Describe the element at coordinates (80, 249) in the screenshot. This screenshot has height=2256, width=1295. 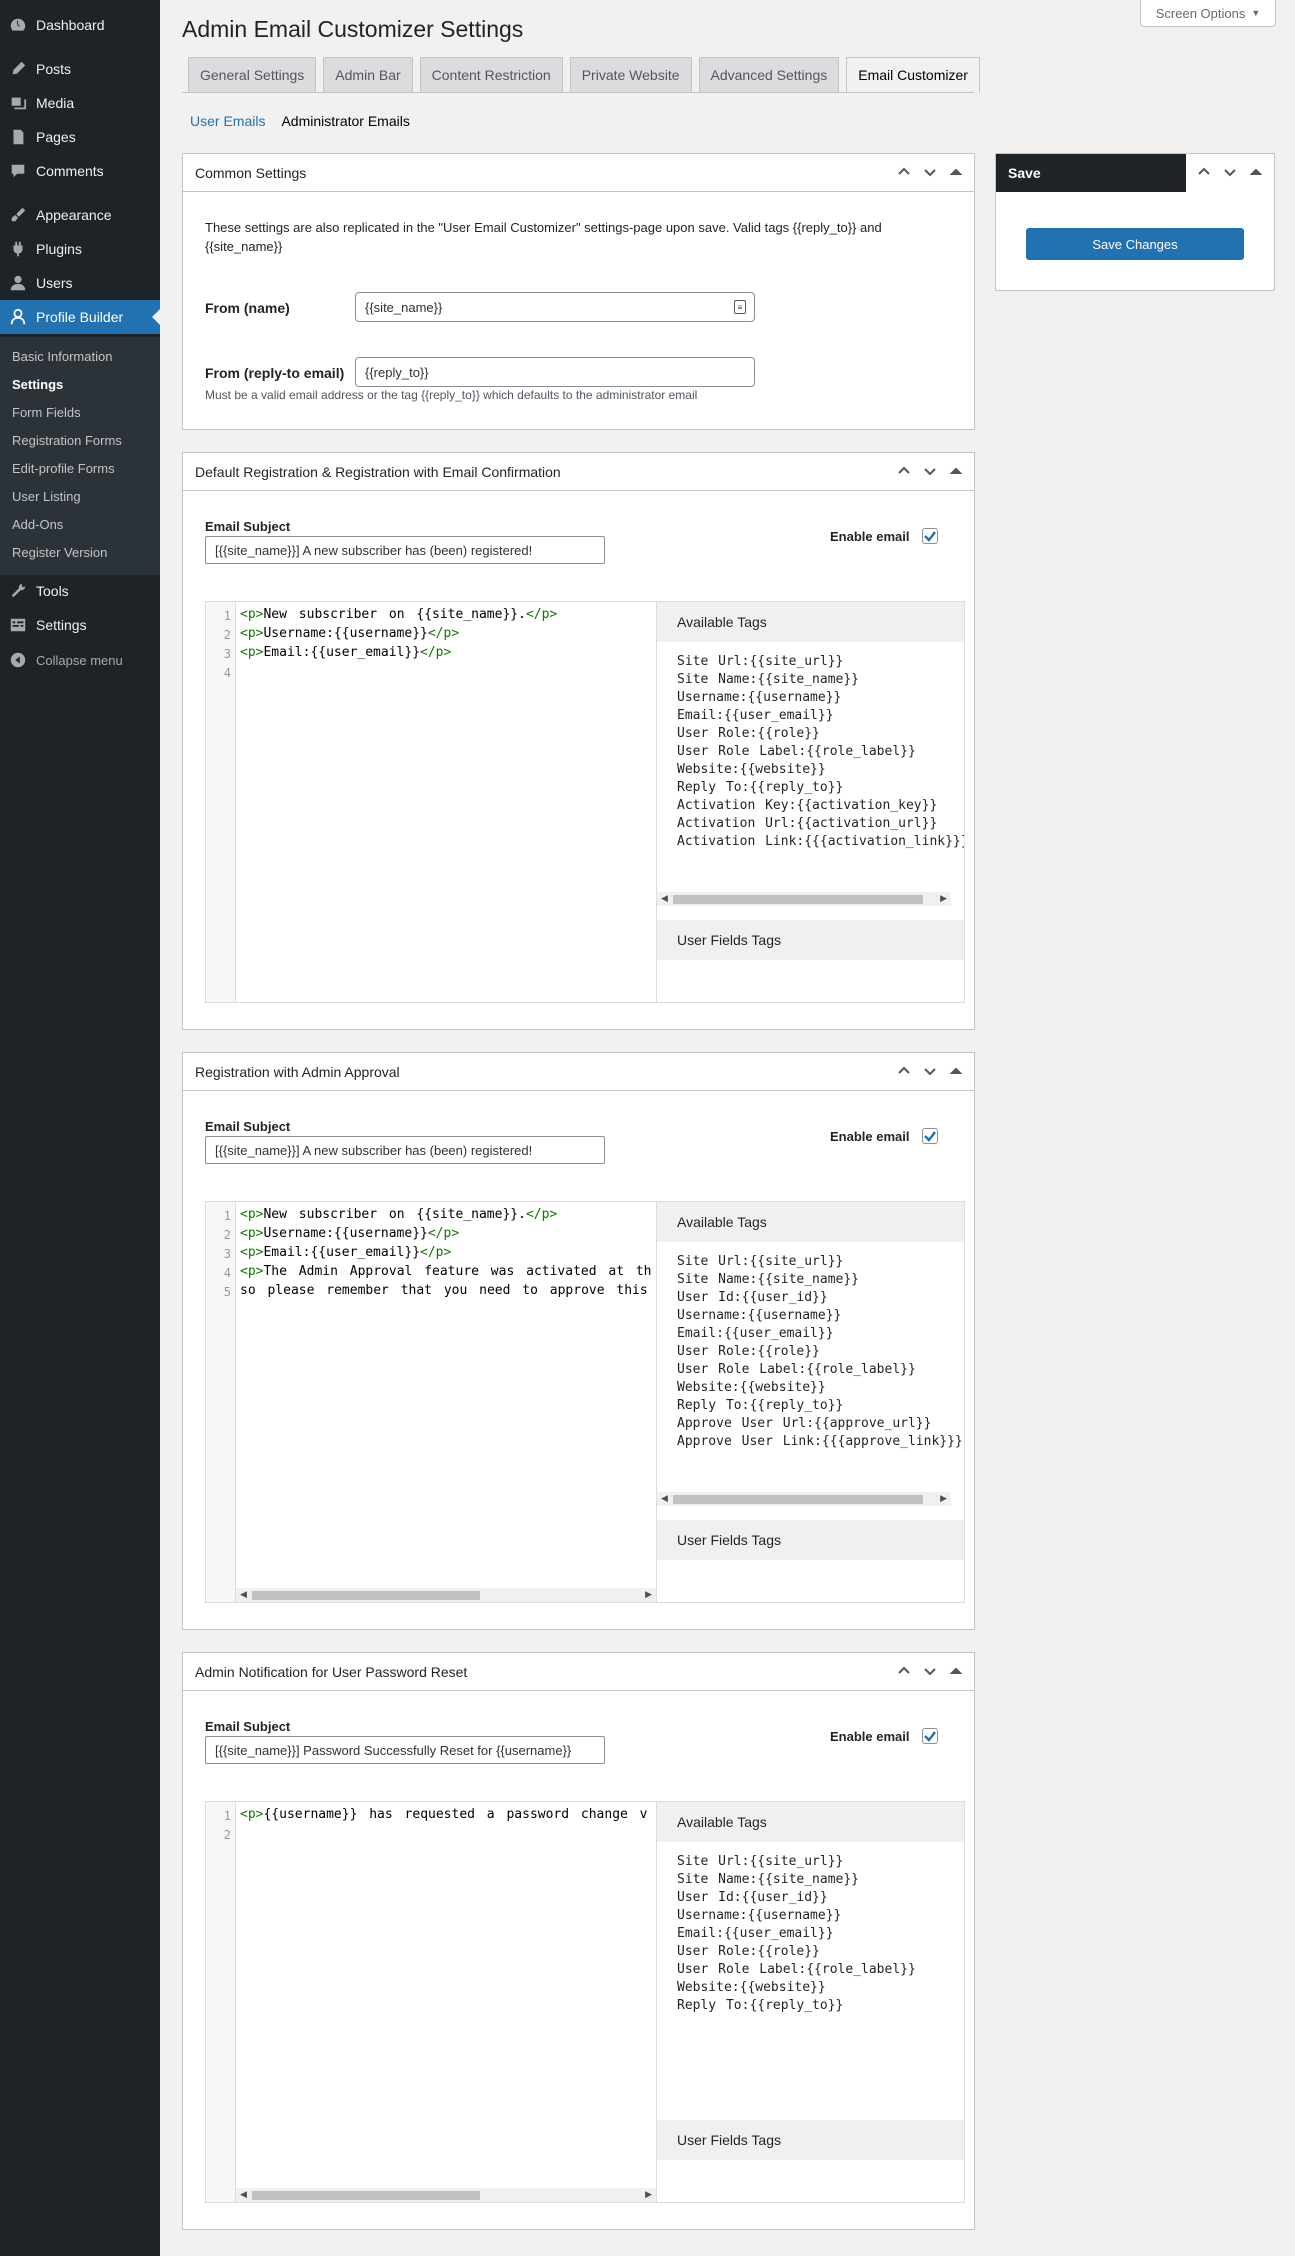
I see `sidebar-item-plugins: Plugins` at that location.